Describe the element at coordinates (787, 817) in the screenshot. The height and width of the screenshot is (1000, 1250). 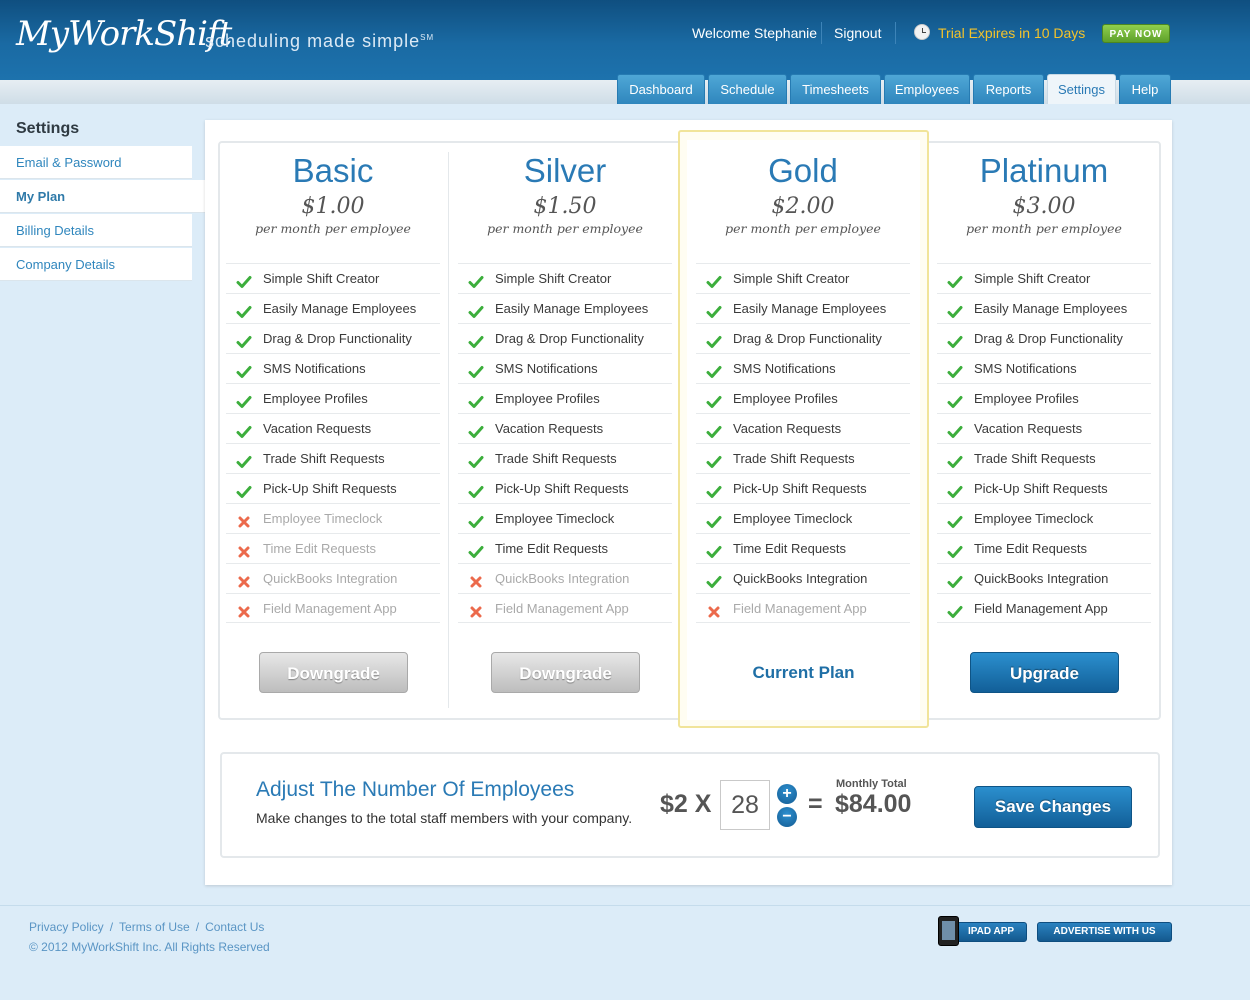
I see `decrement-button: −` at that location.